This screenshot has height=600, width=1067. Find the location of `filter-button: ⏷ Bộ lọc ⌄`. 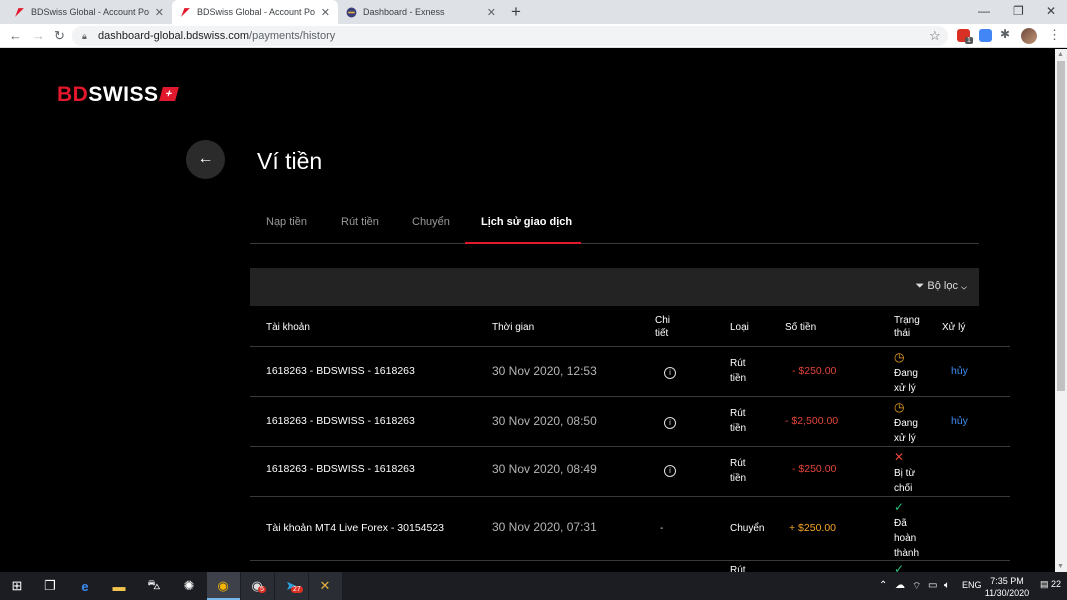

filter-button: ⏷ Bộ lọc ⌄ is located at coordinates (941, 286).